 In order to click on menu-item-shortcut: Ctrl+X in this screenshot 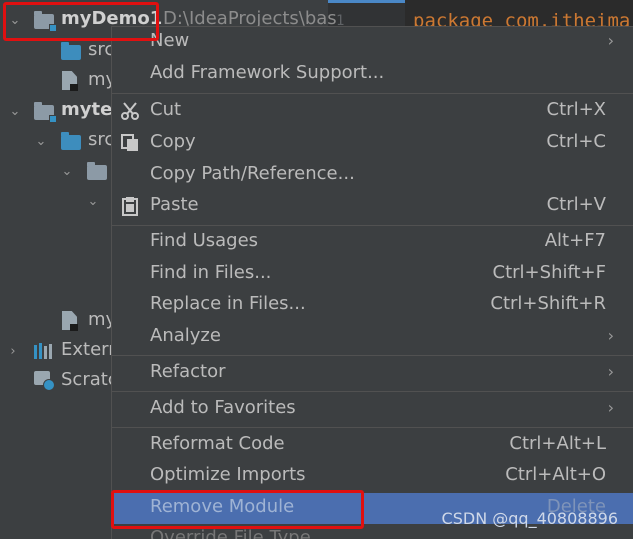, I will do `click(576, 109)`.